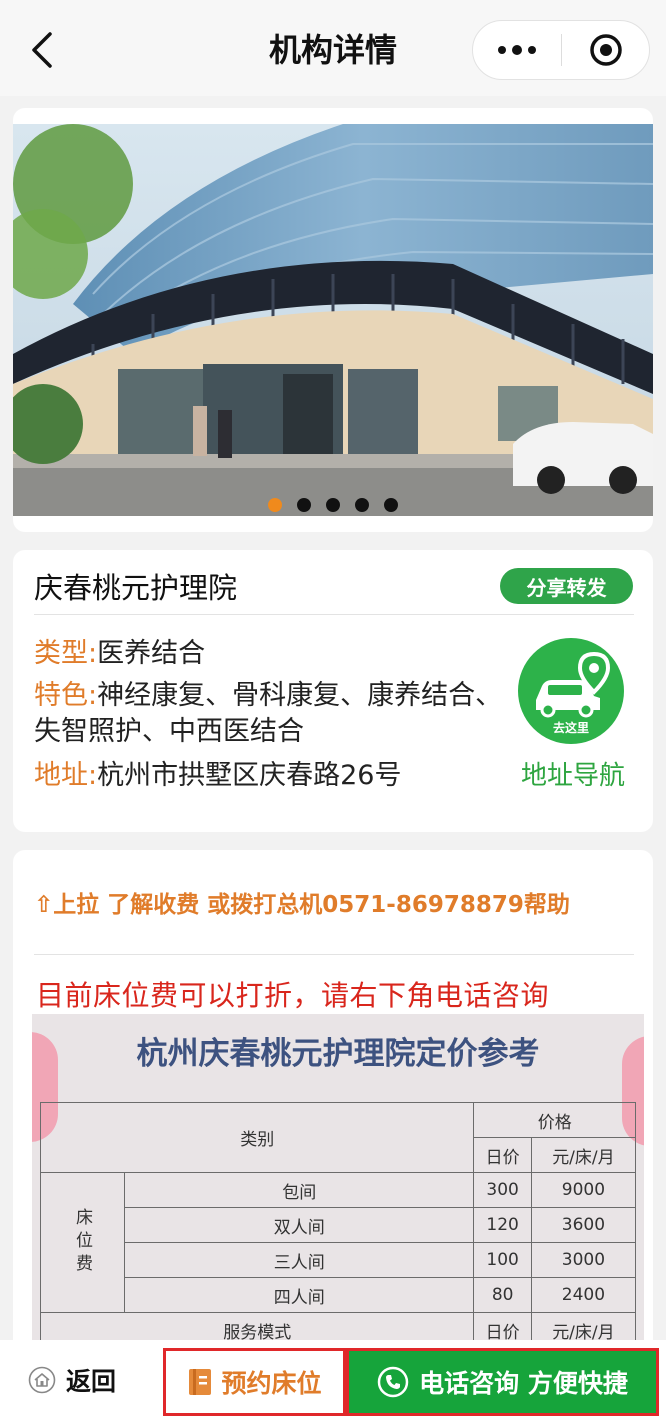 The width and height of the screenshot is (666, 1420). I want to click on feature-label: 特色:, so click(66, 695).